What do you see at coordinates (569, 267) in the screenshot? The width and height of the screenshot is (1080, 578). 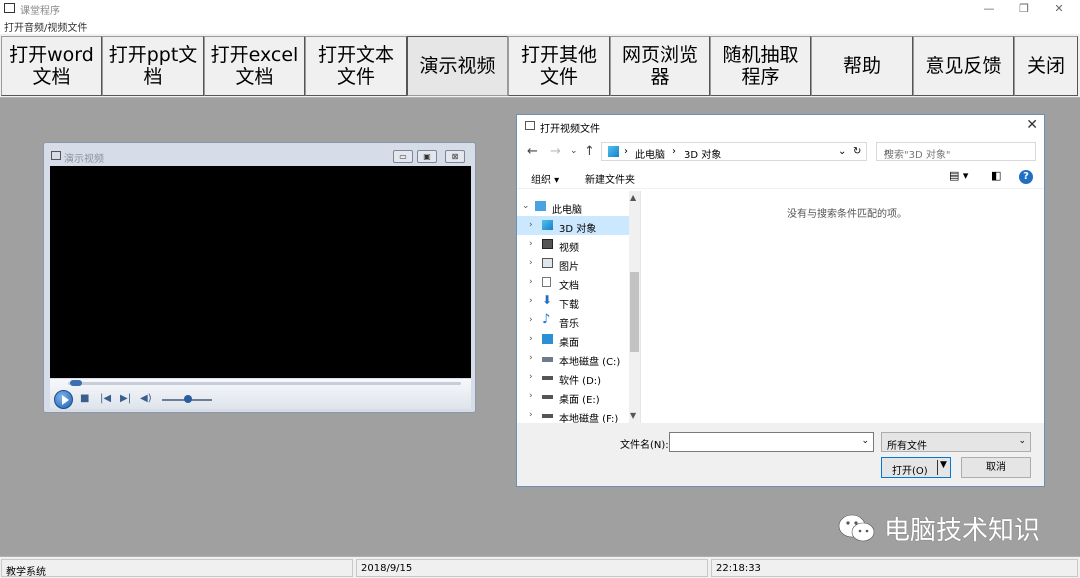 I see `tree-item-label: 图片` at bounding box center [569, 267].